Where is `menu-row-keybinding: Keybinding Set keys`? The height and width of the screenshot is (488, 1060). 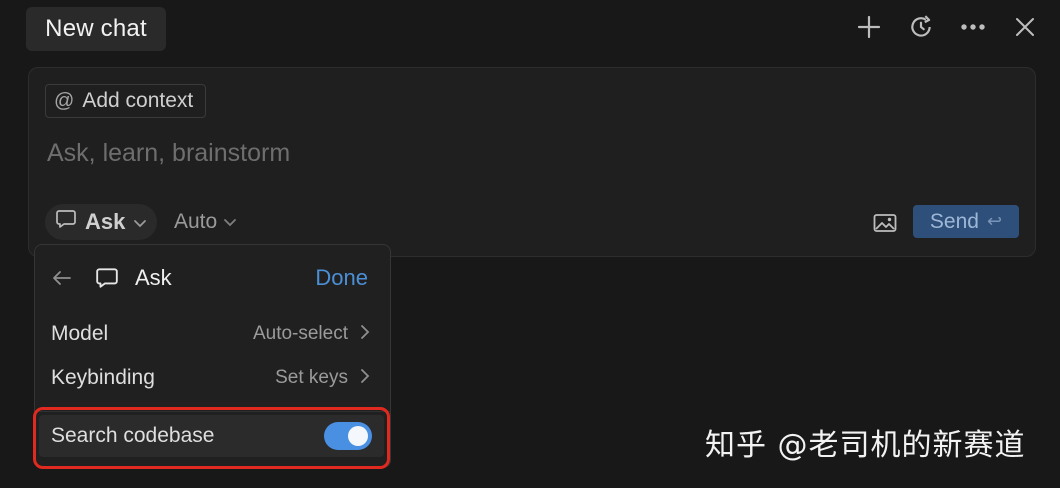 menu-row-keybinding: Keybinding Set keys is located at coordinates (210, 378).